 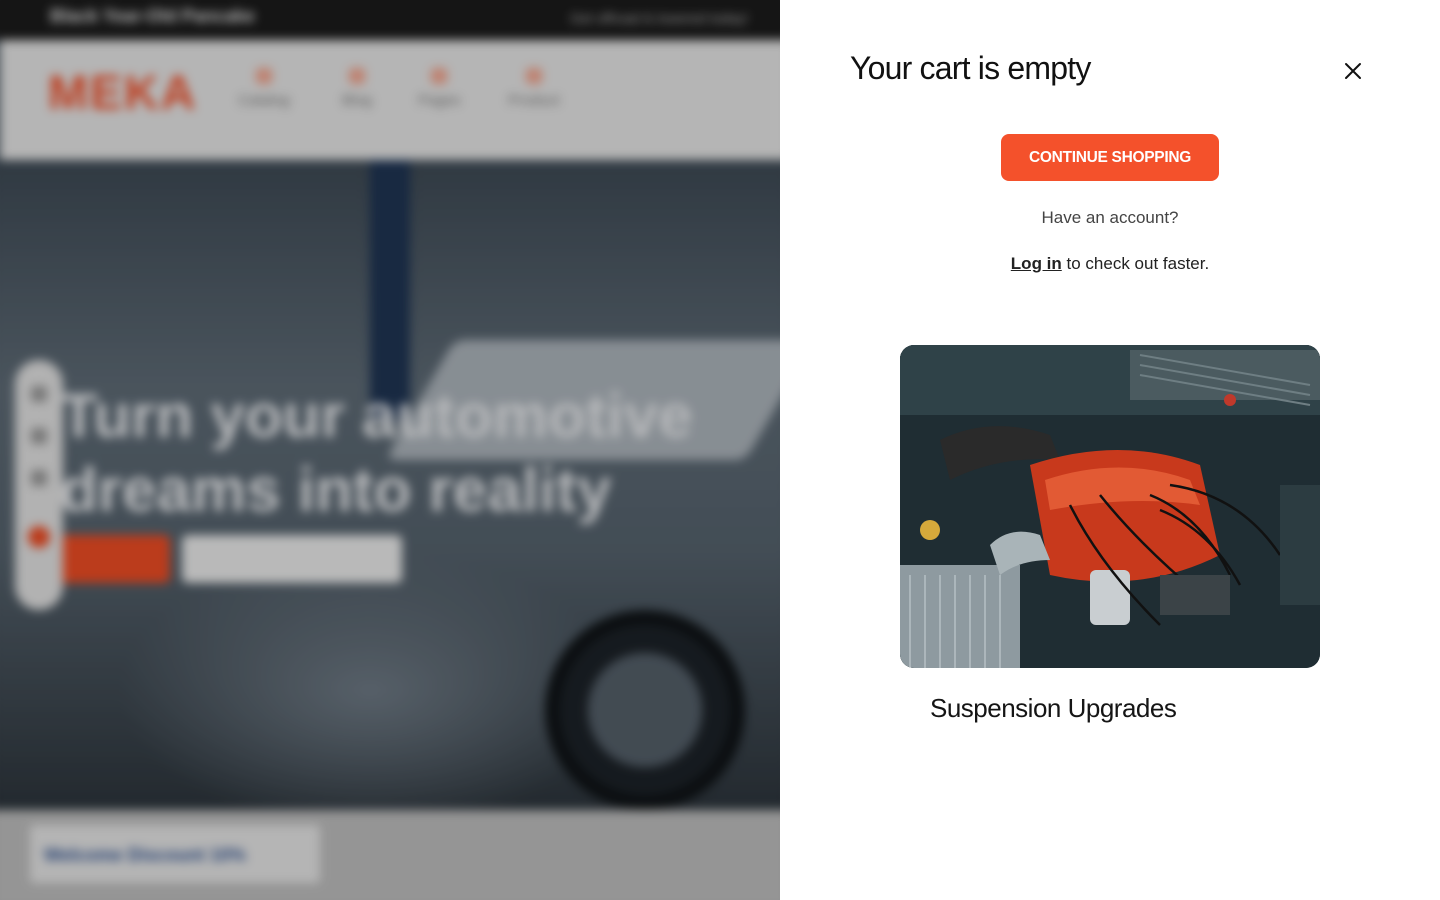 What do you see at coordinates (1036, 263) in the screenshot?
I see `login-link: Log in` at bounding box center [1036, 263].